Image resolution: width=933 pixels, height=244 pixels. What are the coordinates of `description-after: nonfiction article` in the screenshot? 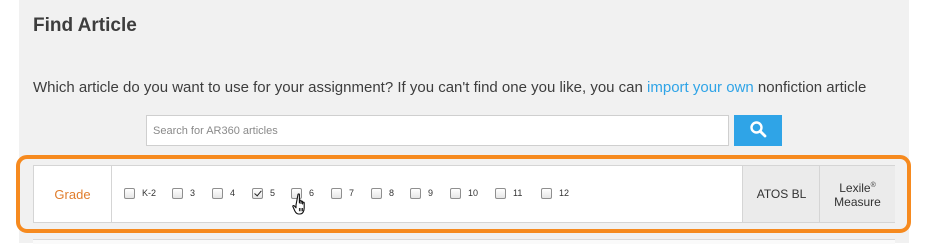 It's located at (810, 87).